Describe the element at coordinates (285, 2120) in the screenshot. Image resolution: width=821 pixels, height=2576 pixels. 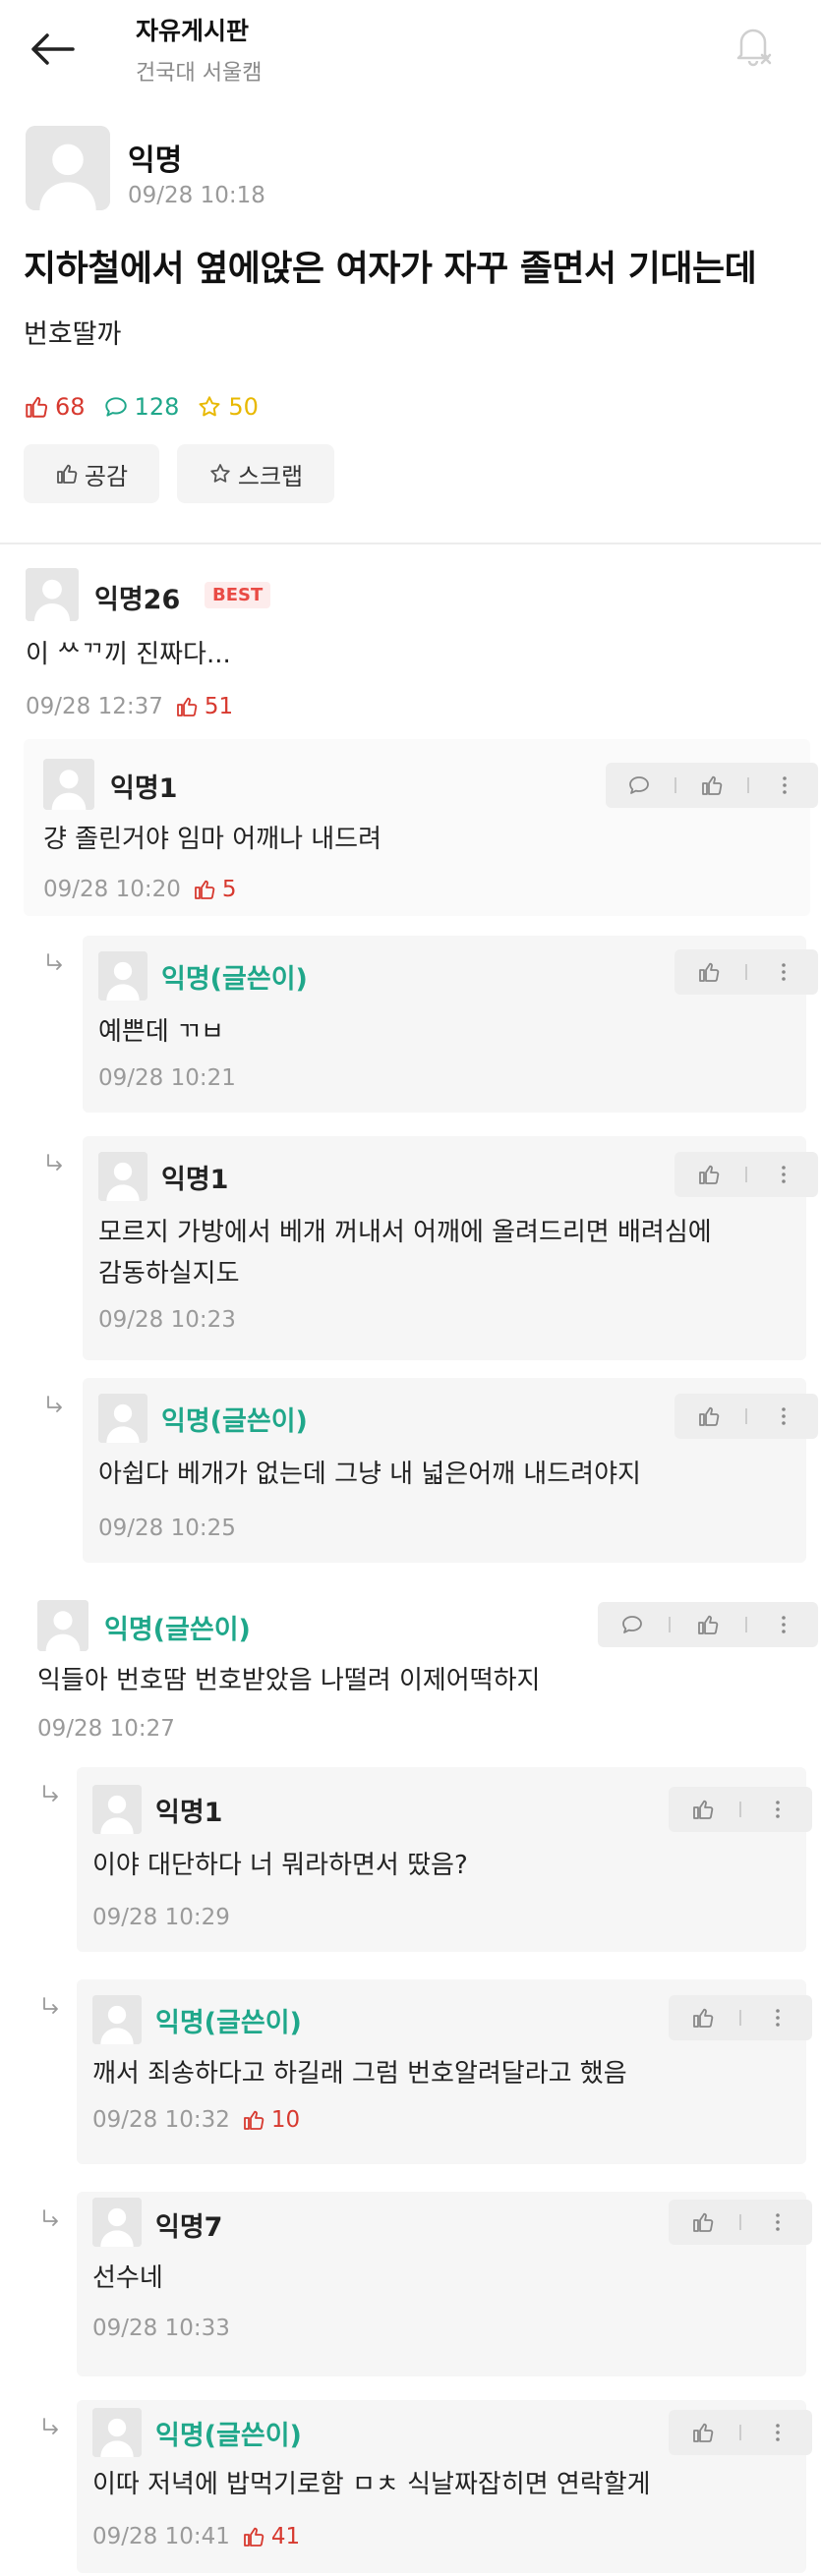
I see `comment-like-count: 10` at that location.